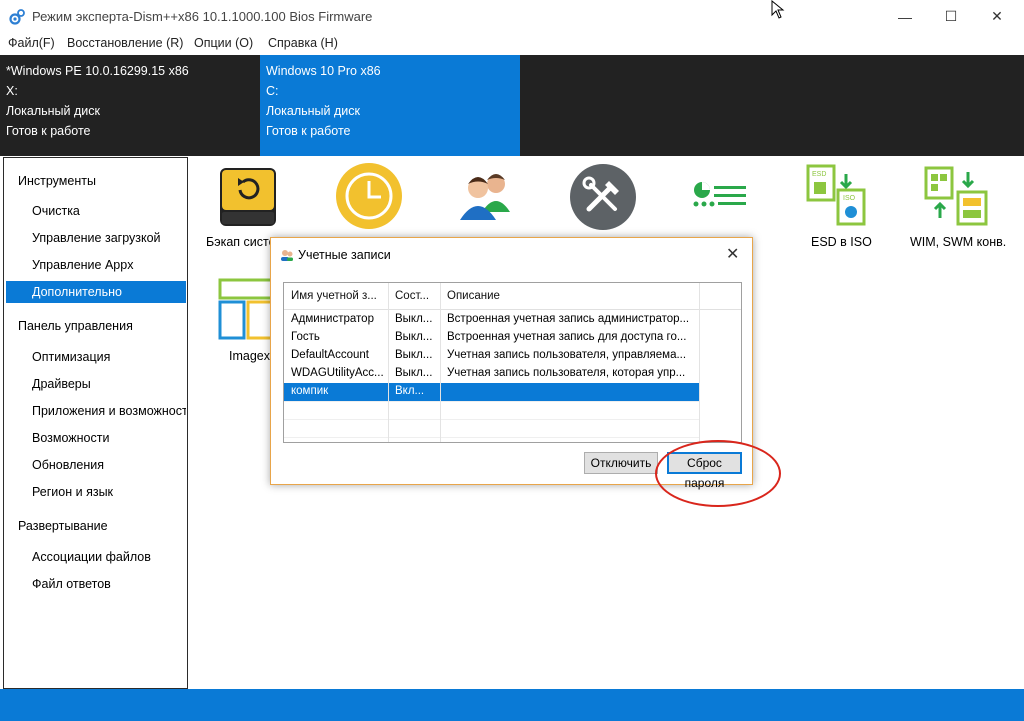 The image size is (1024, 721). What do you see at coordinates (305, 337) in the screenshot?
I see `cell-name: Гость` at bounding box center [305, 337].